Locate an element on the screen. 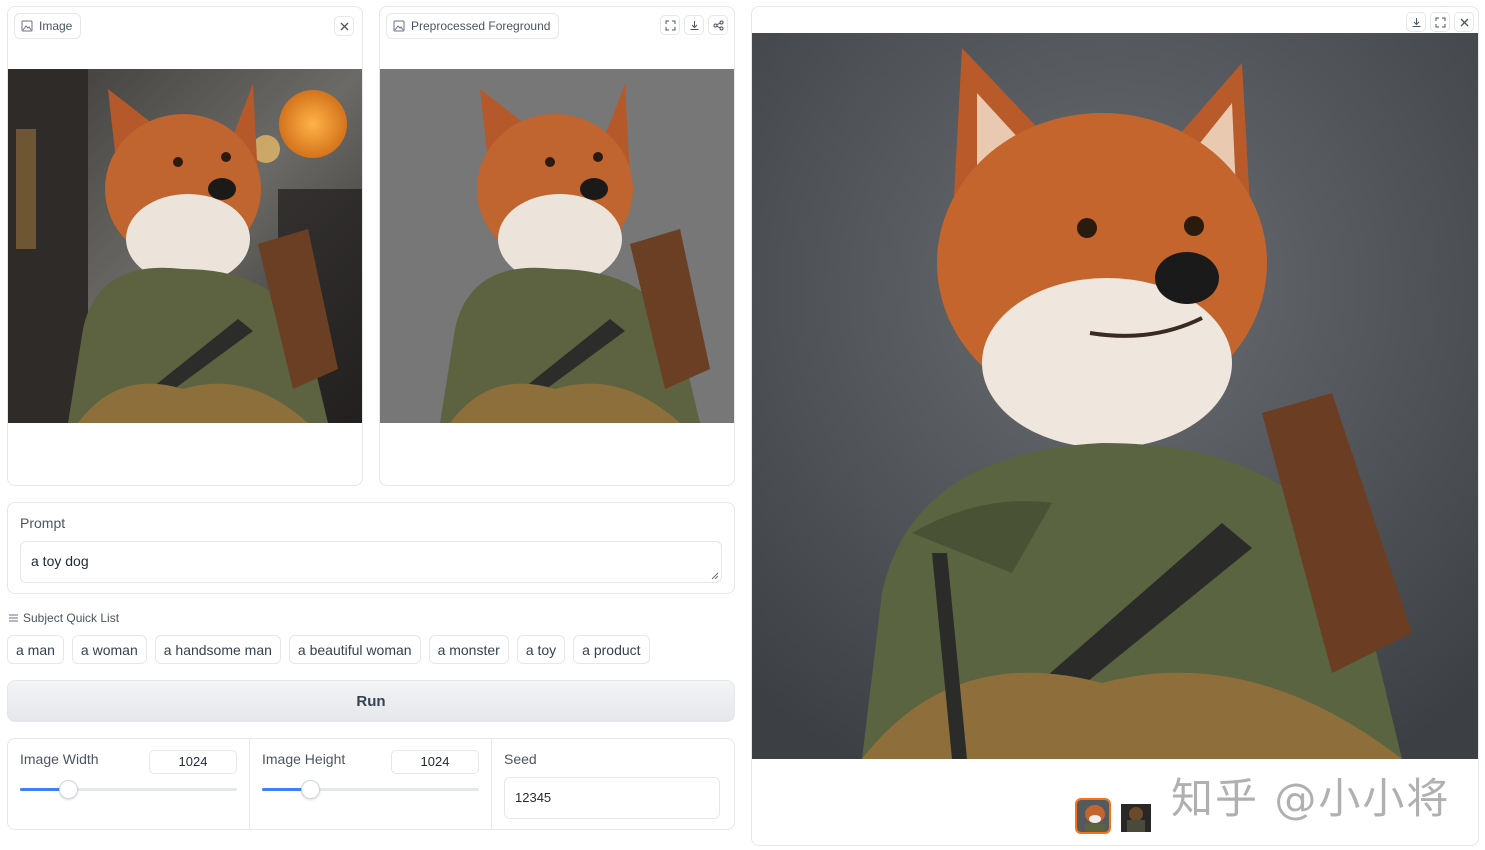  resize-grip-icon is located at coordinates (715, 576).